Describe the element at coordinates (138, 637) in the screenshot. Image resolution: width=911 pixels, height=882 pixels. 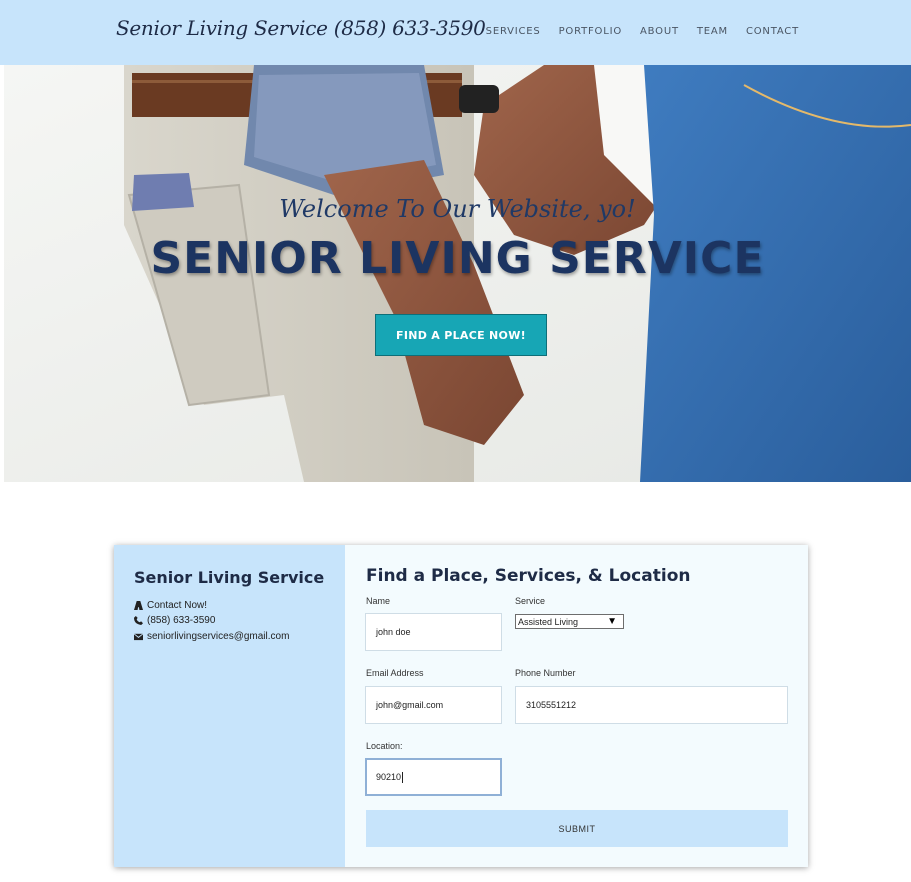
I see `envelope-icon` at that location.